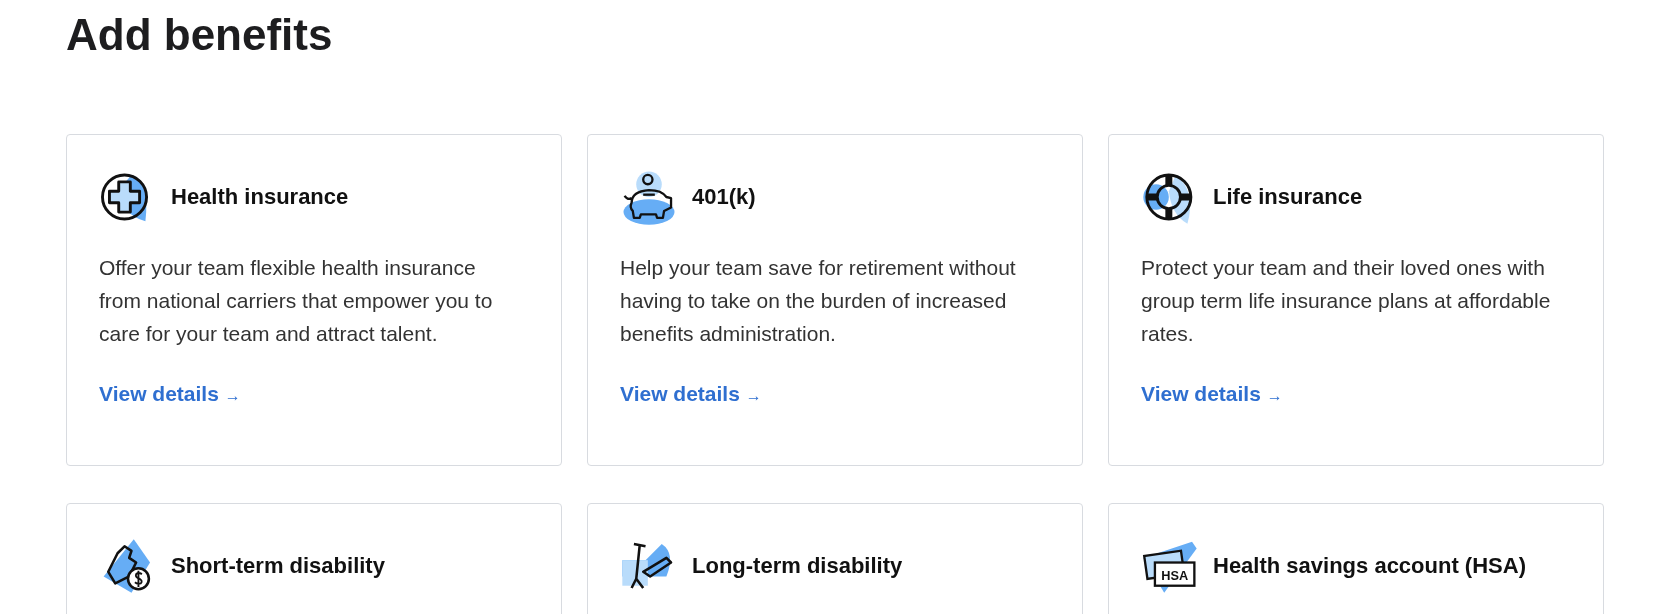 This screenshot has height=614, width=1670. Describe the element at coordinates (278, 566) in the screenshot. I see `card-title: Short-term disability` at that location.